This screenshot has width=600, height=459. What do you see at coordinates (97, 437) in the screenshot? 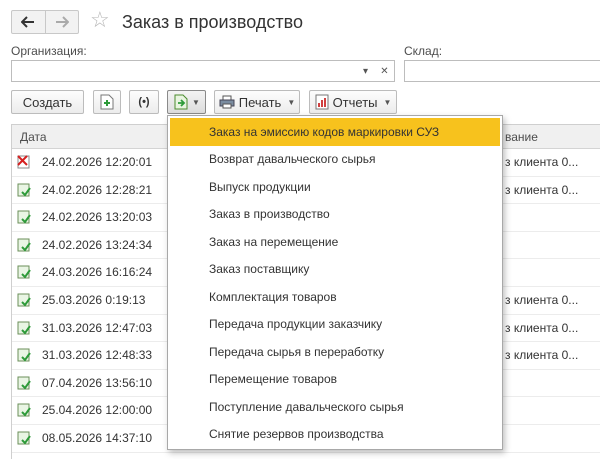
I see `row-date: 08.05.2026 14:37:10` at bounding box center [97, 437].